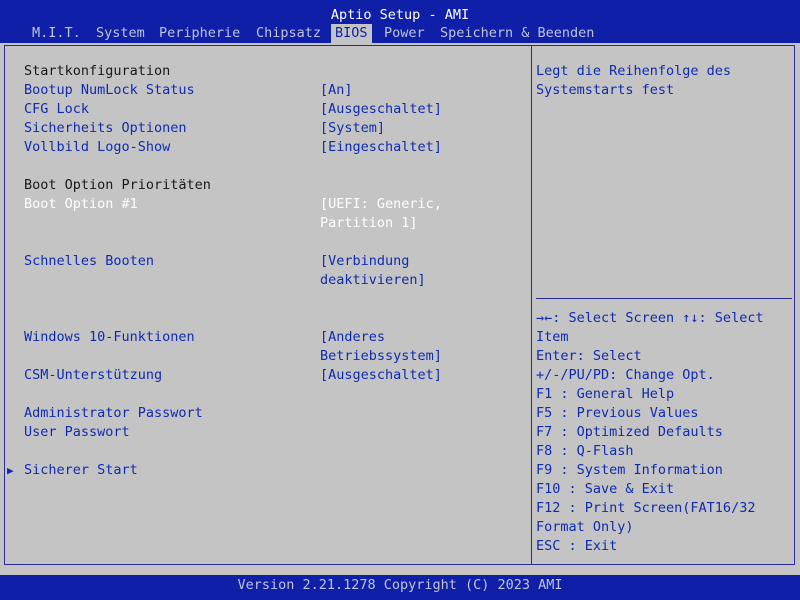 Image resolution: width=800 pixels, height=600 pixels. What do you see at coordinates (81, 204) in the screenshot?
I see `boot-option-1-label: Boot Option #1` at bounding box center [81, 204].